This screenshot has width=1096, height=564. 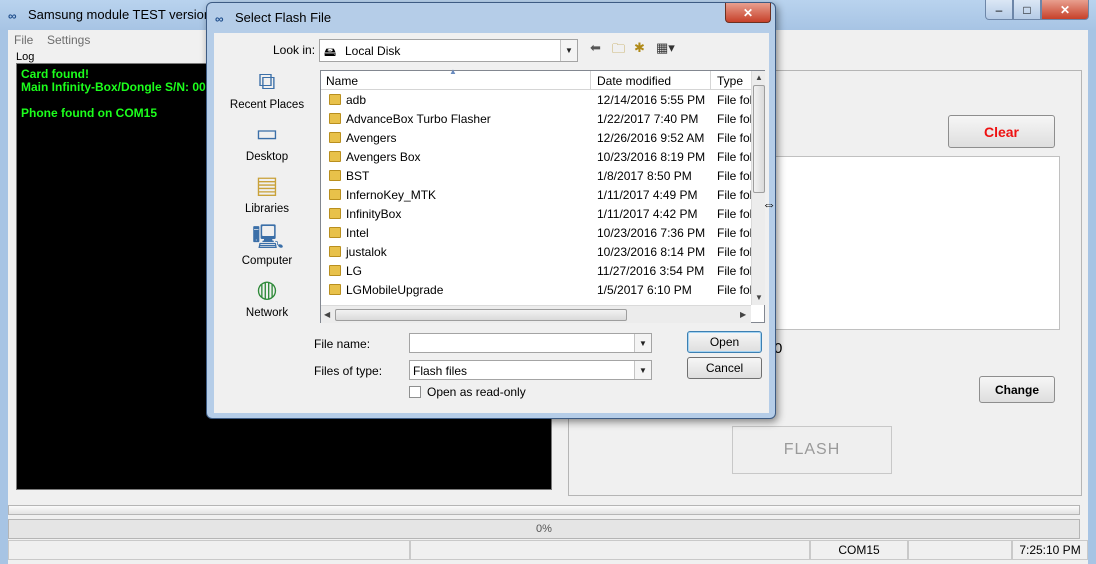 What do you see at coordinates (373, 51) in the screenshot?
I see `look-in-value: Local Disk` at bounding box center [373, 51].